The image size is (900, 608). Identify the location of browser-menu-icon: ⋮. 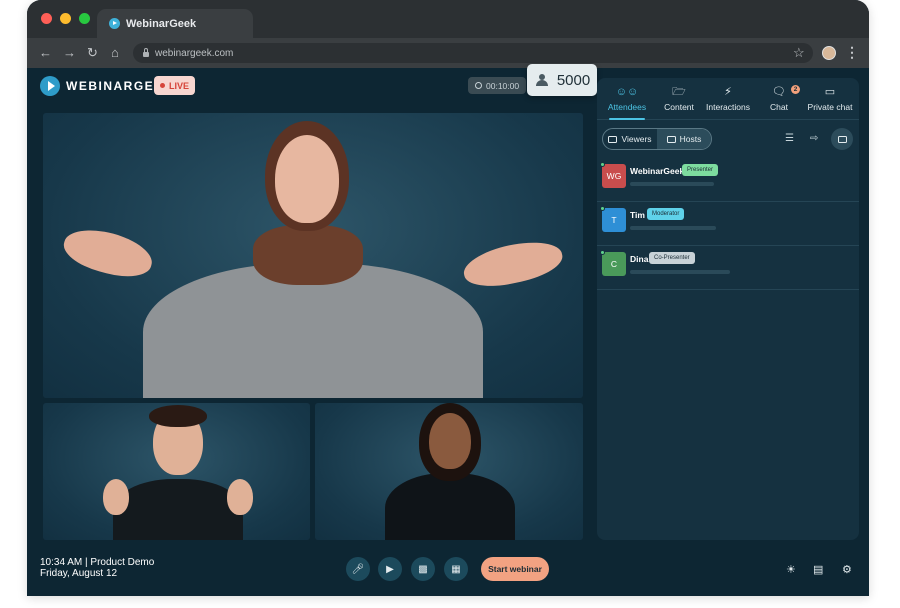
(852, 52).